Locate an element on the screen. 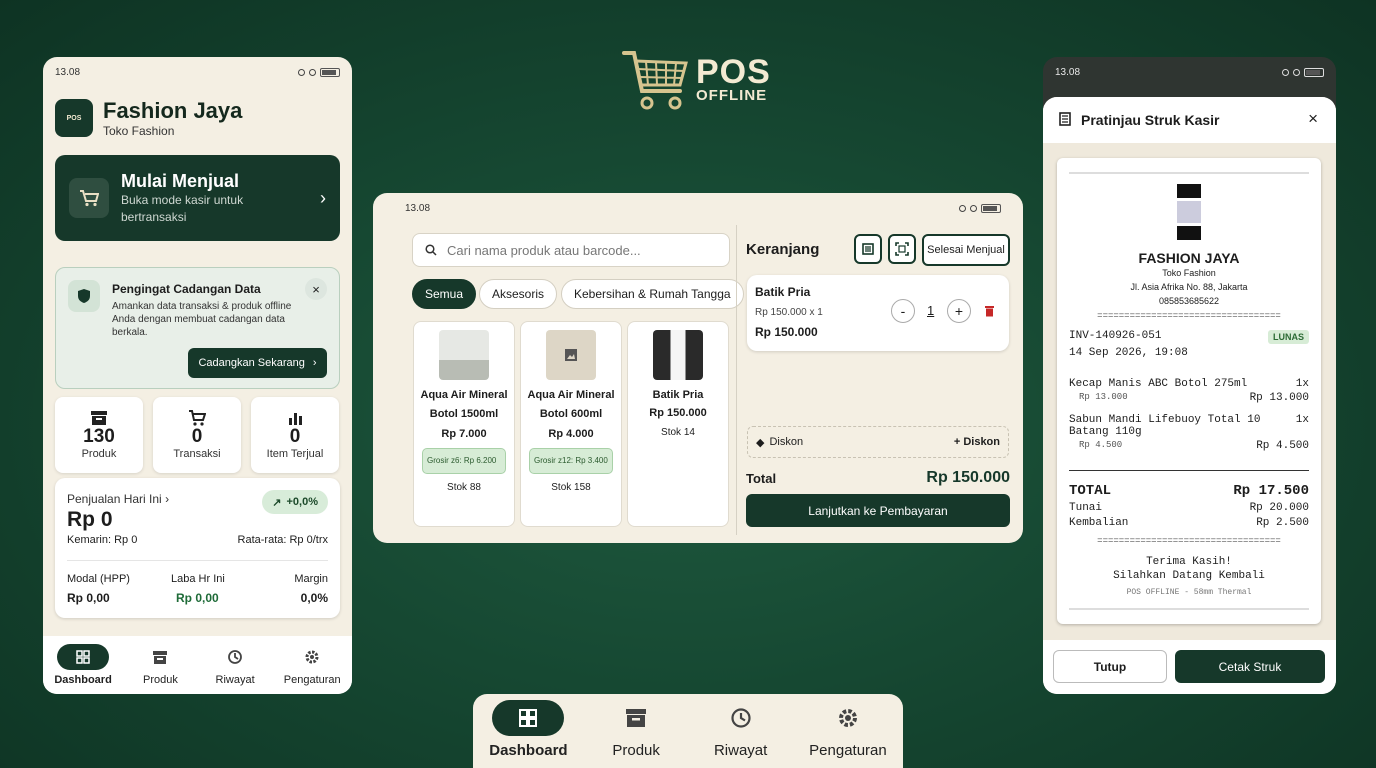  stat-products: 130 Produk is located at coordinates (99, 435).